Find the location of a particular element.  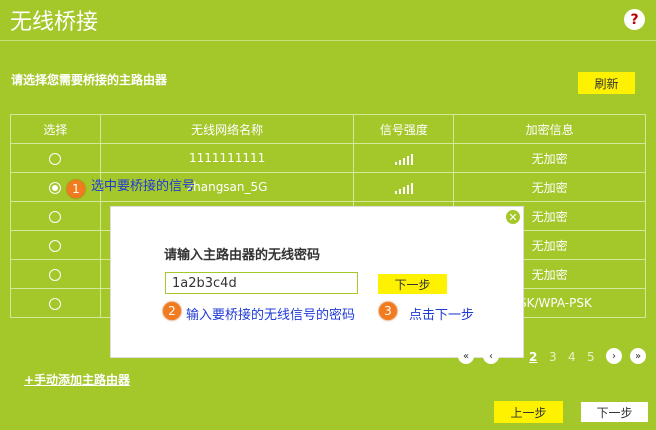

table-header: 选择 无线网络名称 信号强度 加密信息 is located at coordinates (328, 129).